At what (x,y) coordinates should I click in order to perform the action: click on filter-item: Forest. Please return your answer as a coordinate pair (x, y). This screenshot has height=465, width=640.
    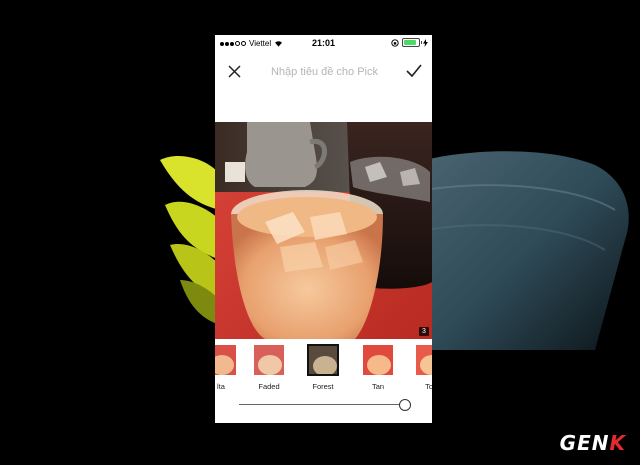
    Looking at the image, I should click on (323, 367).